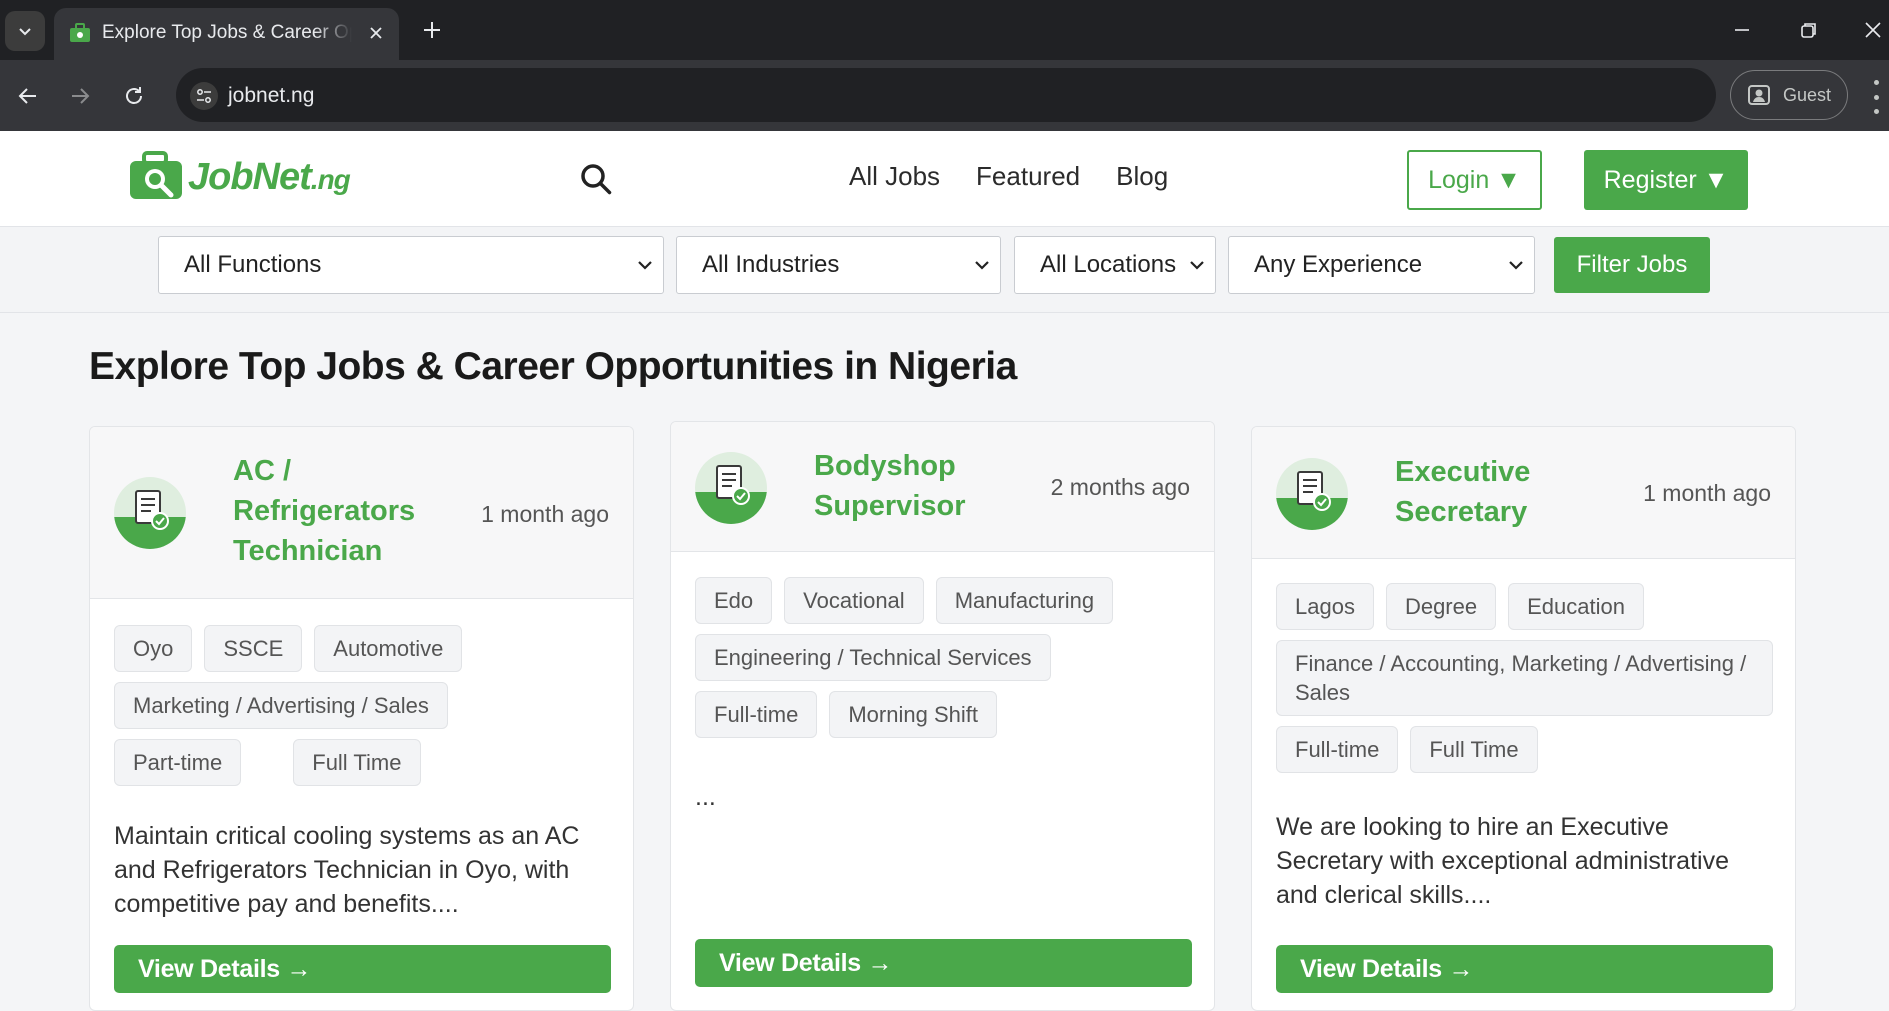  Describe the element at coordinates (253, 648) in the screenshot. I see `tag-education: SSCE` at that location.